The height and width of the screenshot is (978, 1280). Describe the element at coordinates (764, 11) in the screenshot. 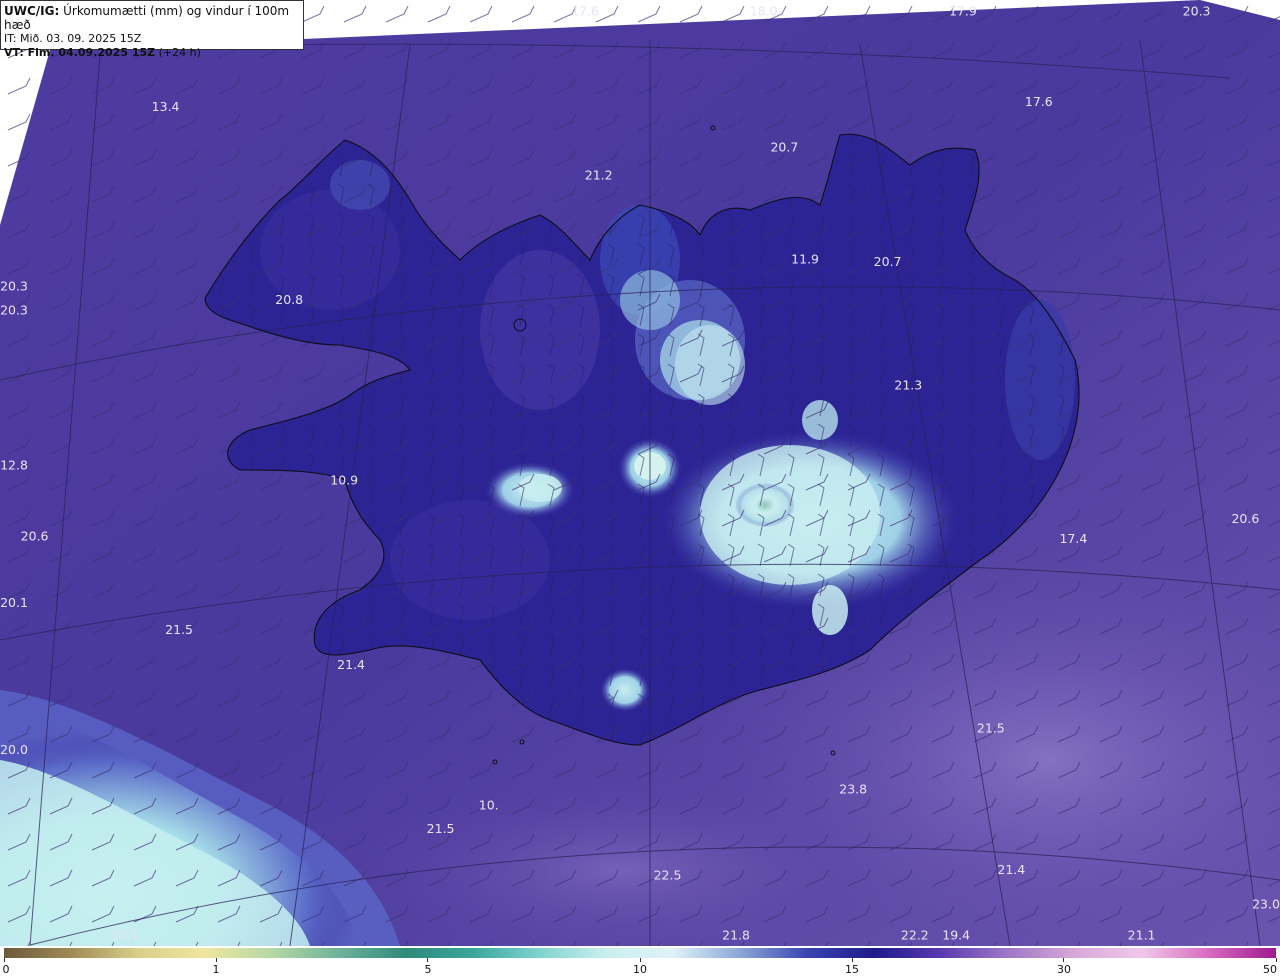

I see `point-value-label: 18.0` at that location.